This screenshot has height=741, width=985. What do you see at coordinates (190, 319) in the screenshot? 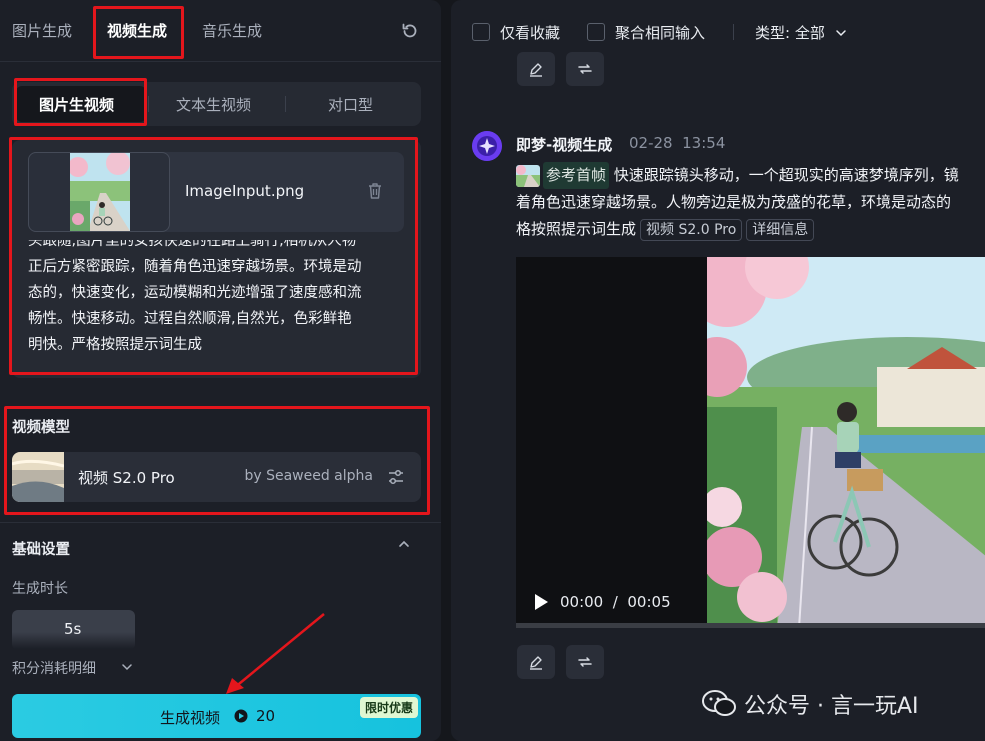
I see `prompt-line: 畅性。快速移动。过程自然顺滑,自然光，色彩鲜艳` at bounding box center [190, 319].